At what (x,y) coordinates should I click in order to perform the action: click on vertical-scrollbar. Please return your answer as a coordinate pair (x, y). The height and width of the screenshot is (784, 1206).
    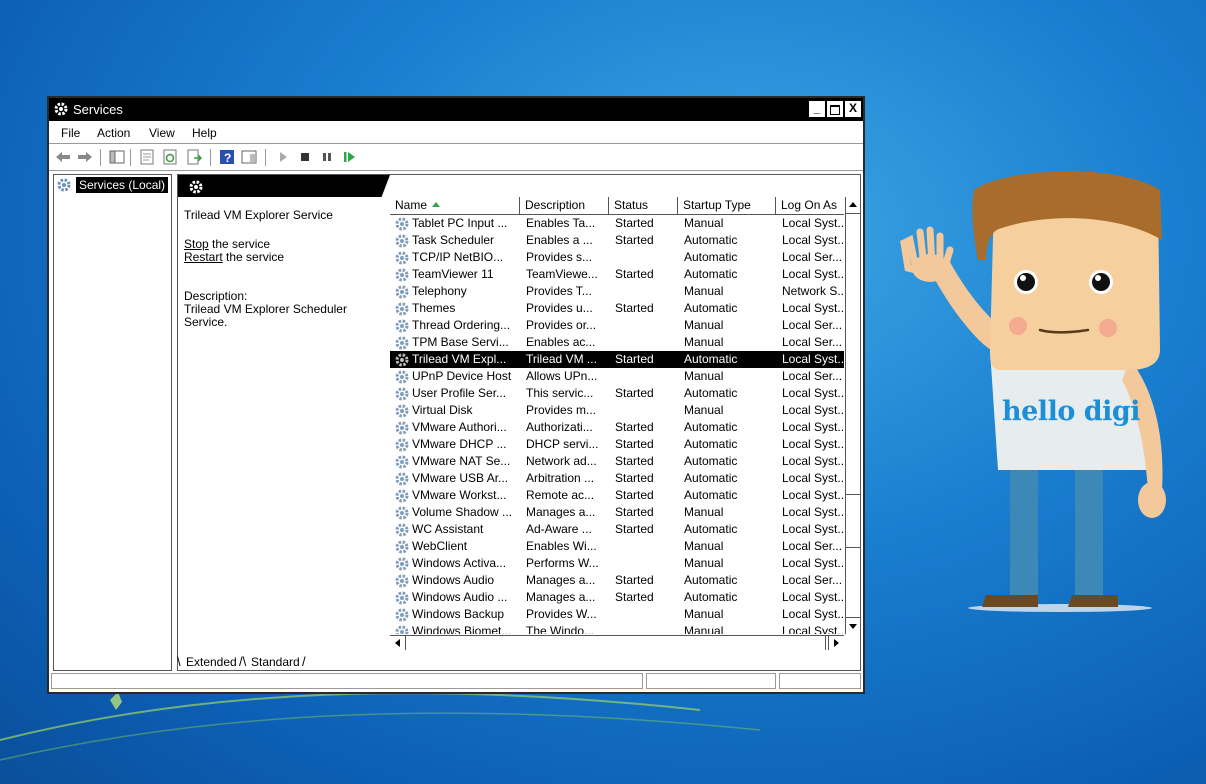
    Looking at the image, I should click on (852, 415).